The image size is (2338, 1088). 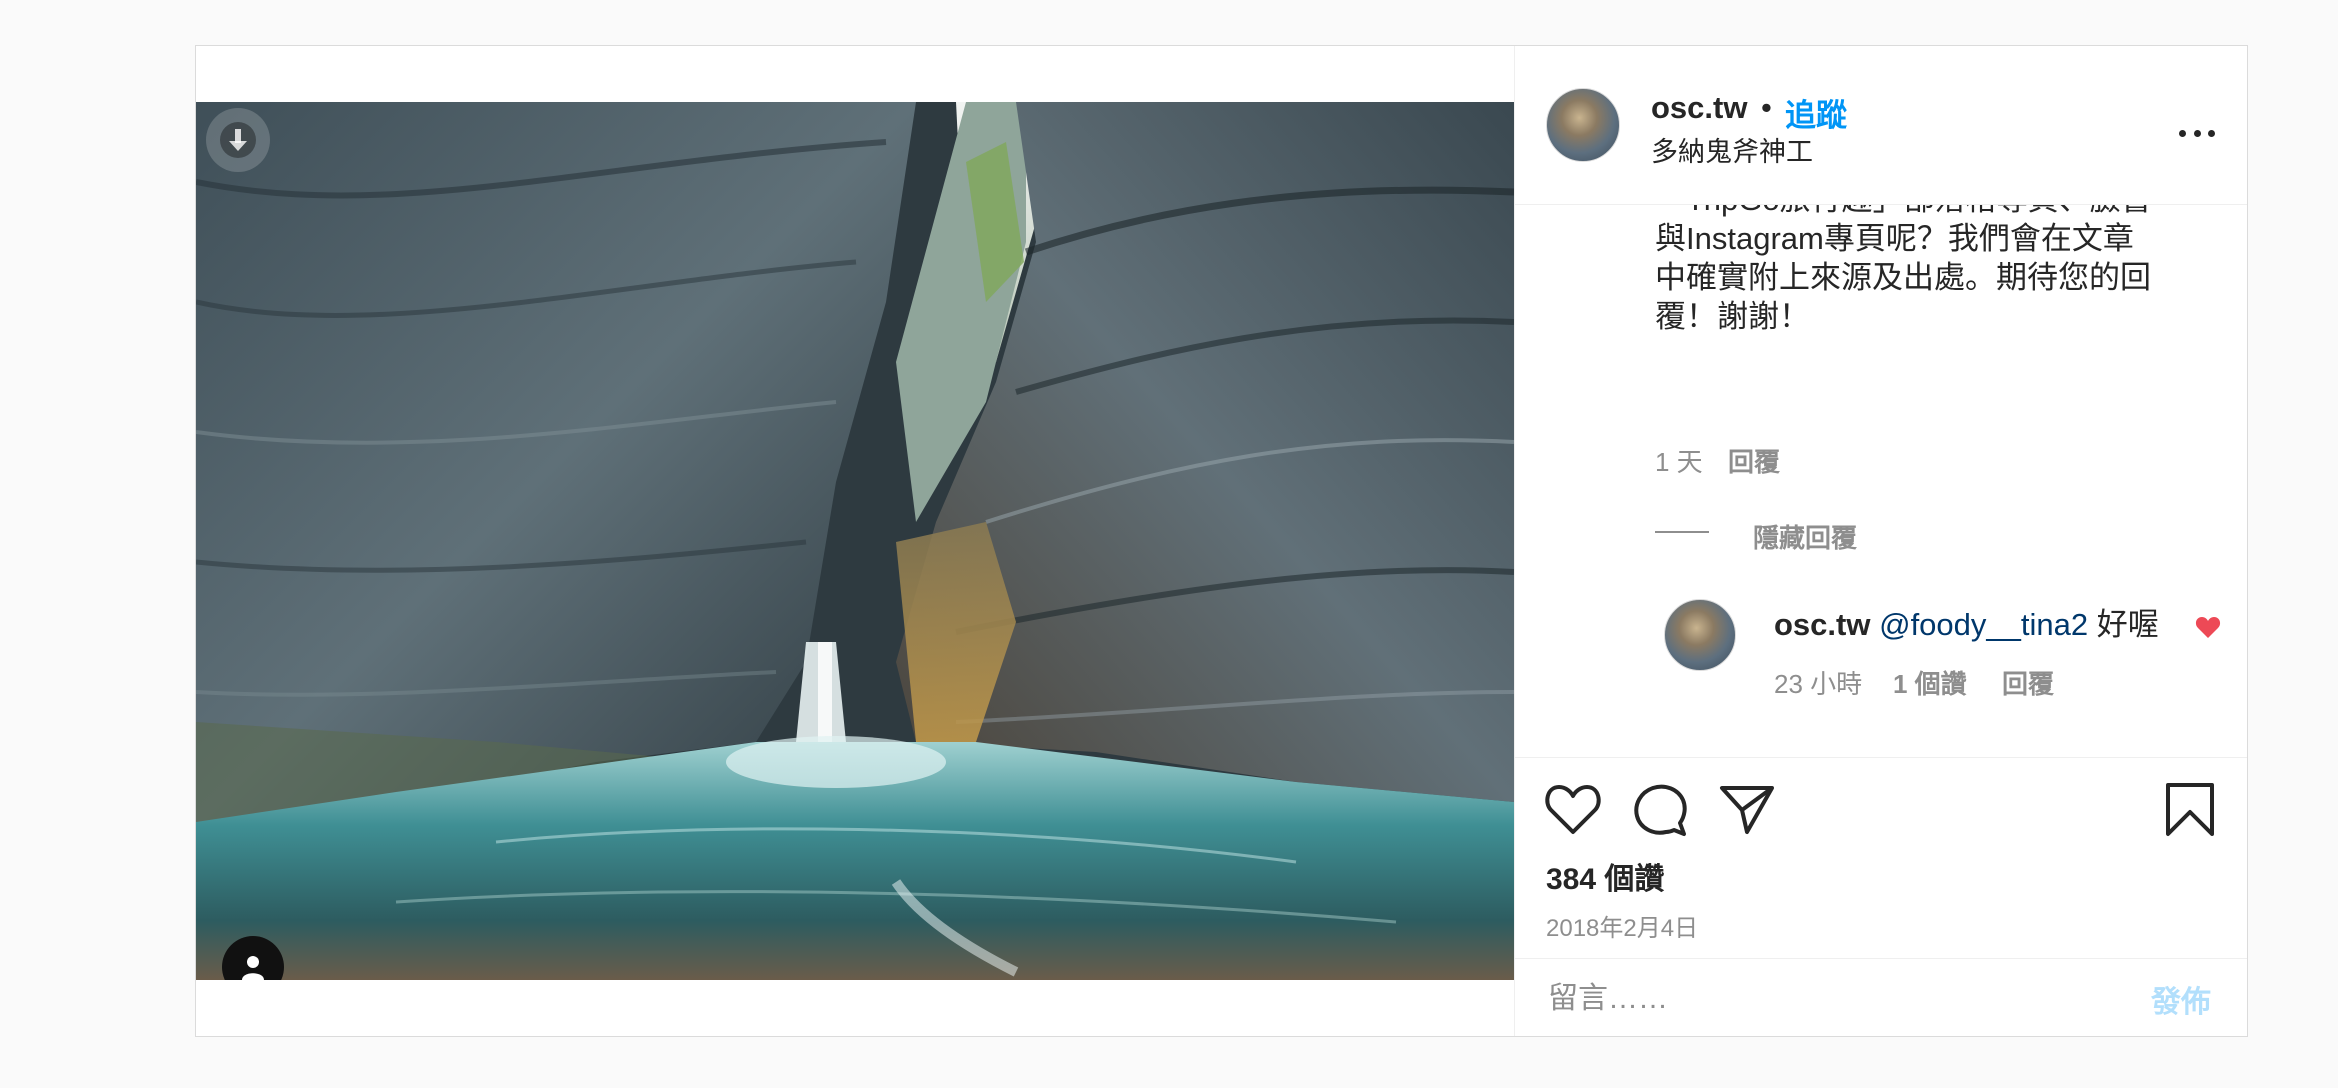 I want to click on comment-icon, so click(x=1660, y=811).